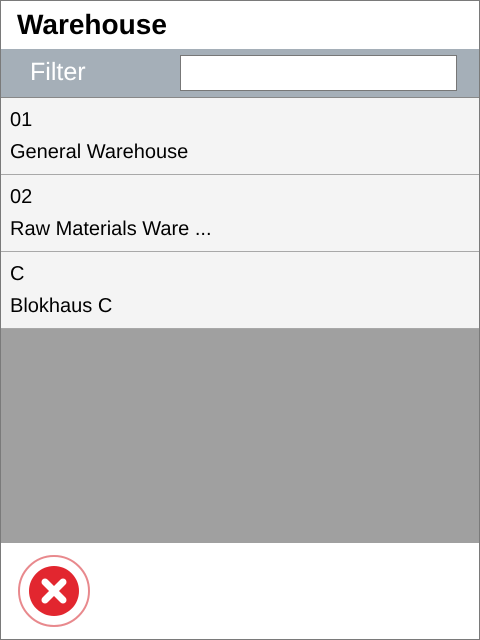  What do you see at coordinates (240, 136) in the screenshot?
I see `list-item: 01 General Warehouse` at bounding box center [240, 136].